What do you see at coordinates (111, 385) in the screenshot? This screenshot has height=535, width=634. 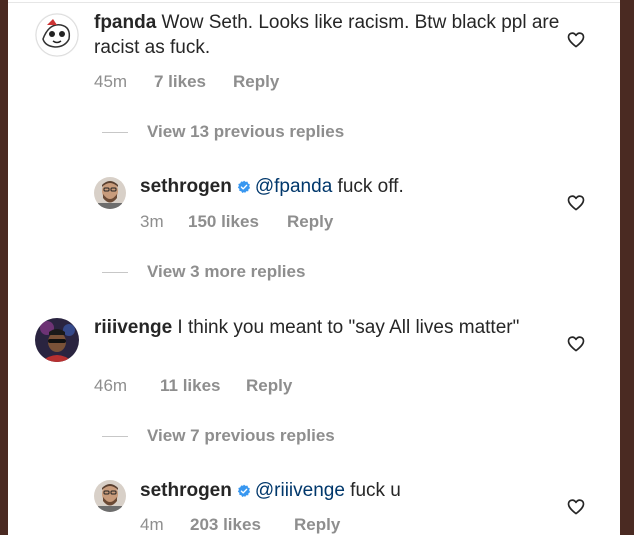 I see `timestamp: 46m` at bounding box center [111, 385].